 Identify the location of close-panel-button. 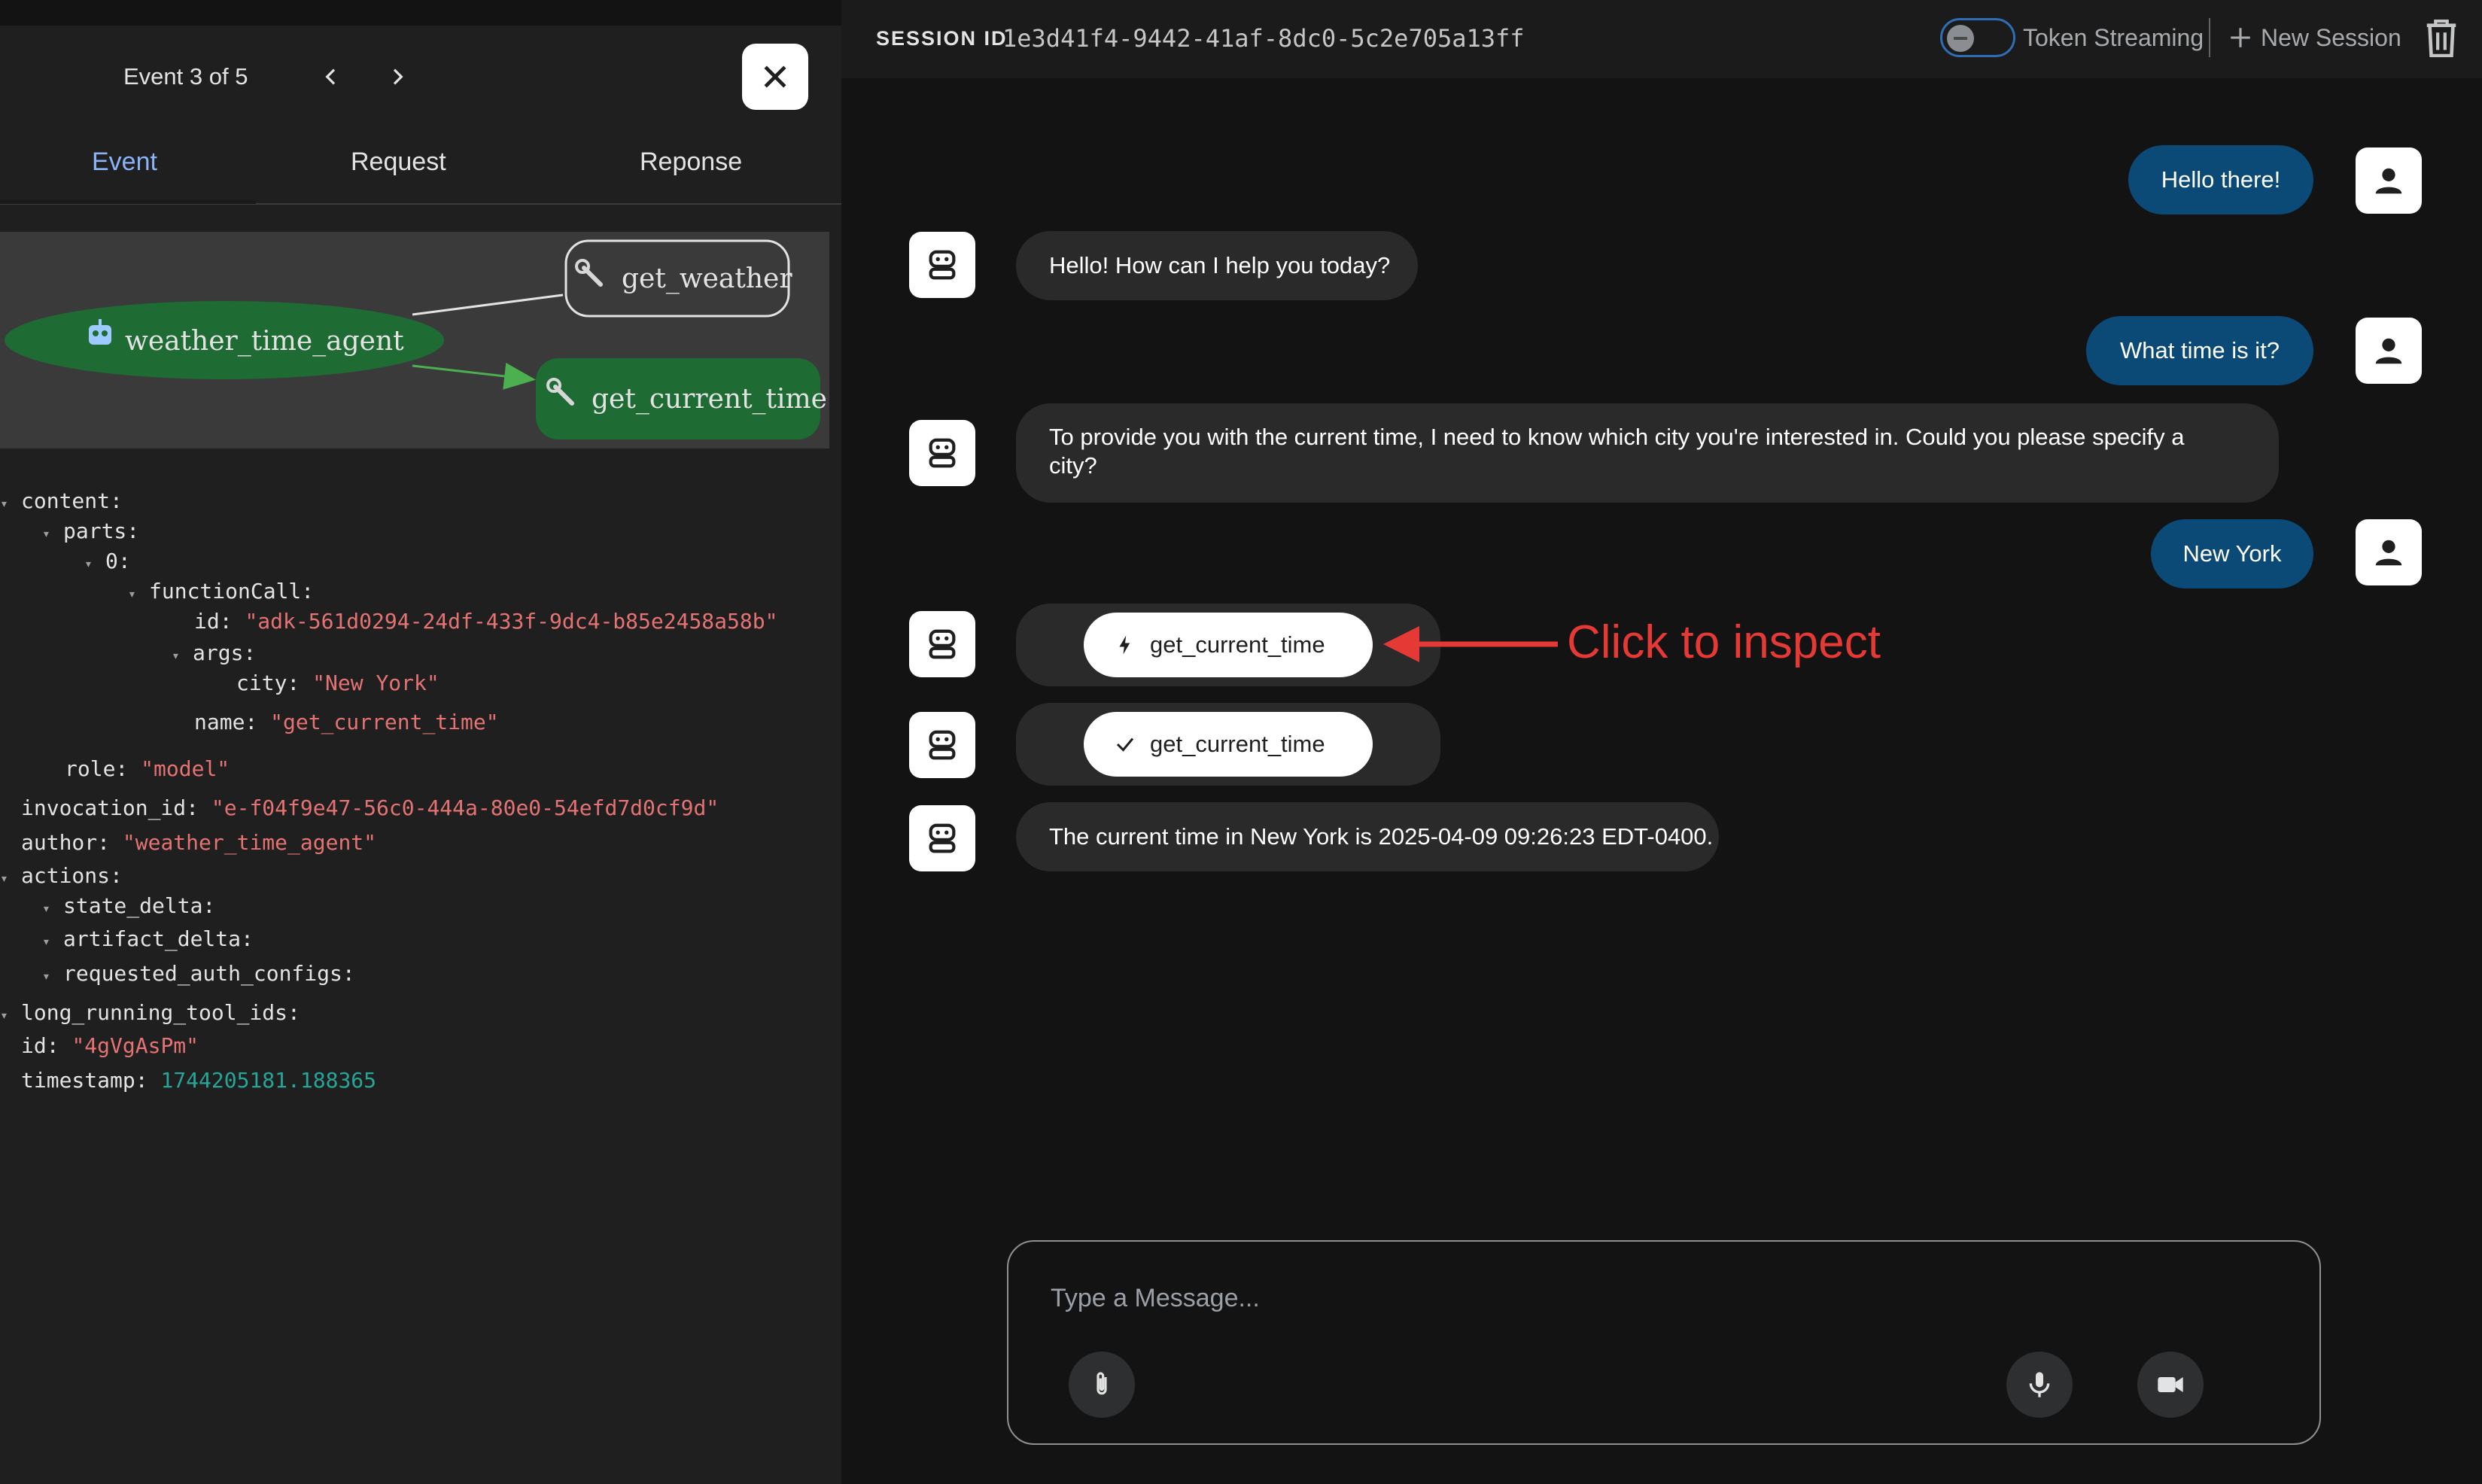
(775, 77).